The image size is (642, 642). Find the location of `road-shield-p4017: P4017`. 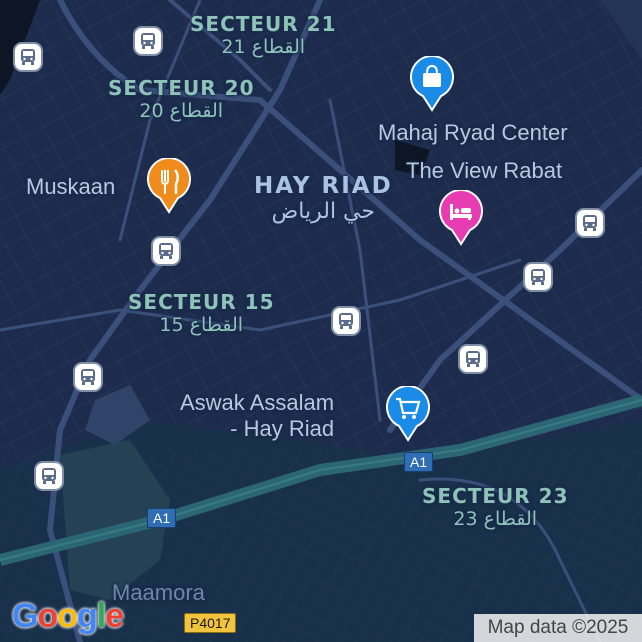

road-shield-p4017: P4017 is located at coordinates (210, 623).